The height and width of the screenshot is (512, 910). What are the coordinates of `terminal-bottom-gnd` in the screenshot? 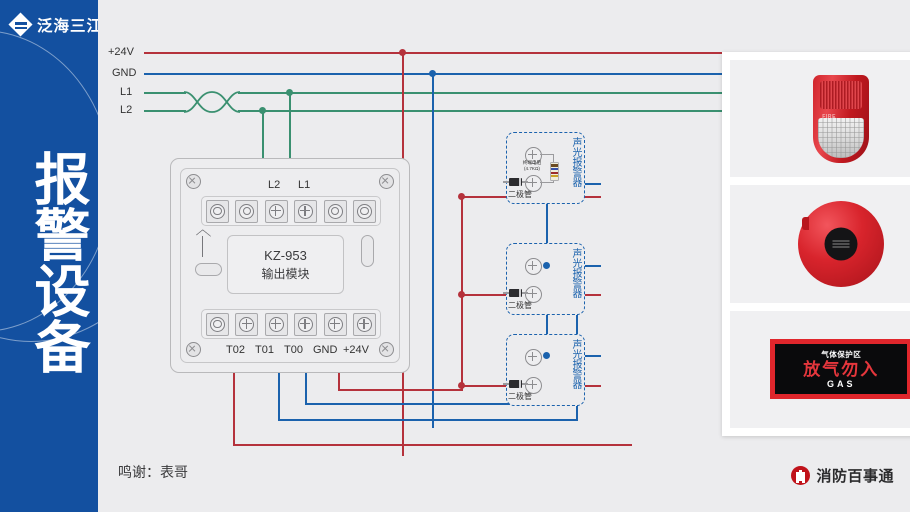 It's located at (335, 324).